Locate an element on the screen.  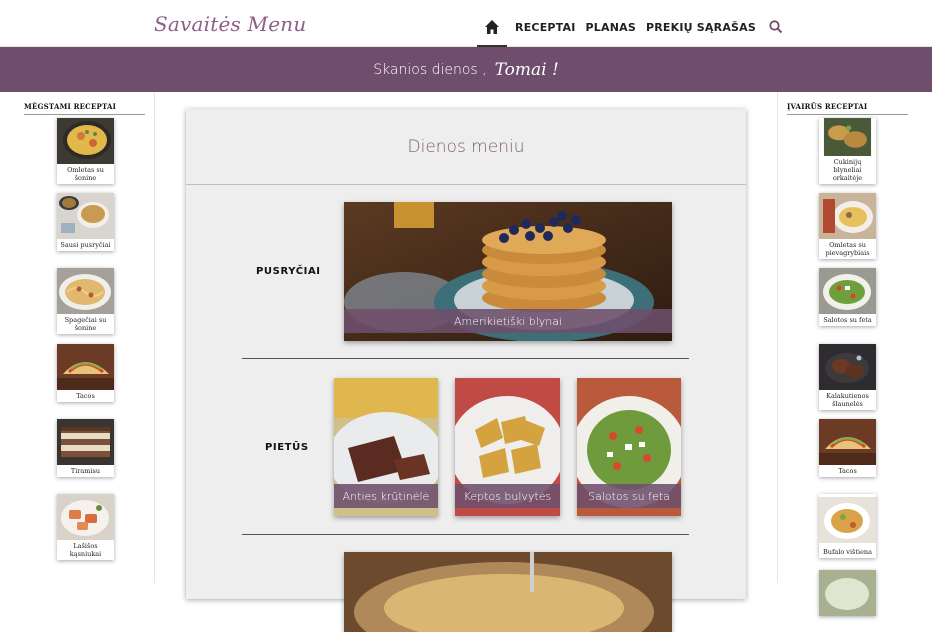
various-recipes-title: ĮVAIRŪS RECEPTAI is located at coordinates (847, 108).